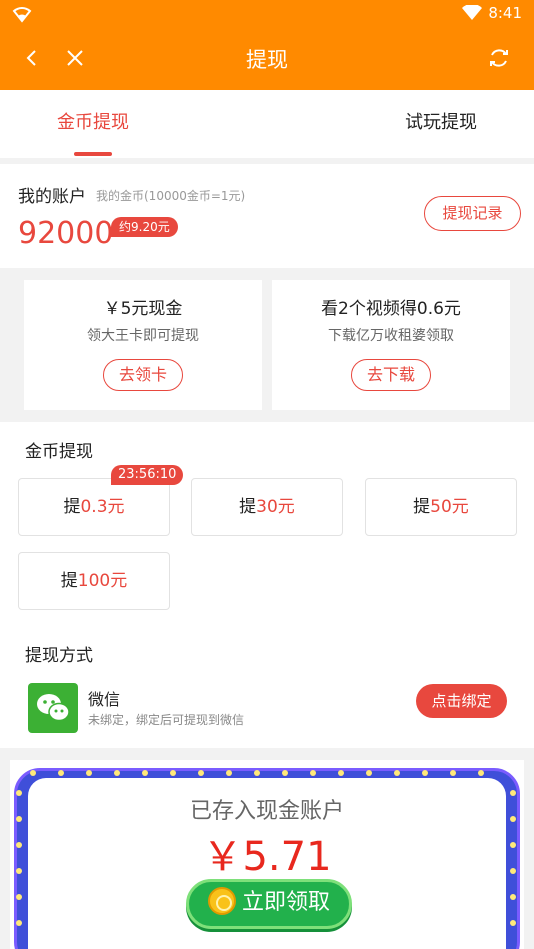 The width and height of the screenshot is (534, 949). I want to click on withdraw-option-3: 提100元, so click(94, 581).